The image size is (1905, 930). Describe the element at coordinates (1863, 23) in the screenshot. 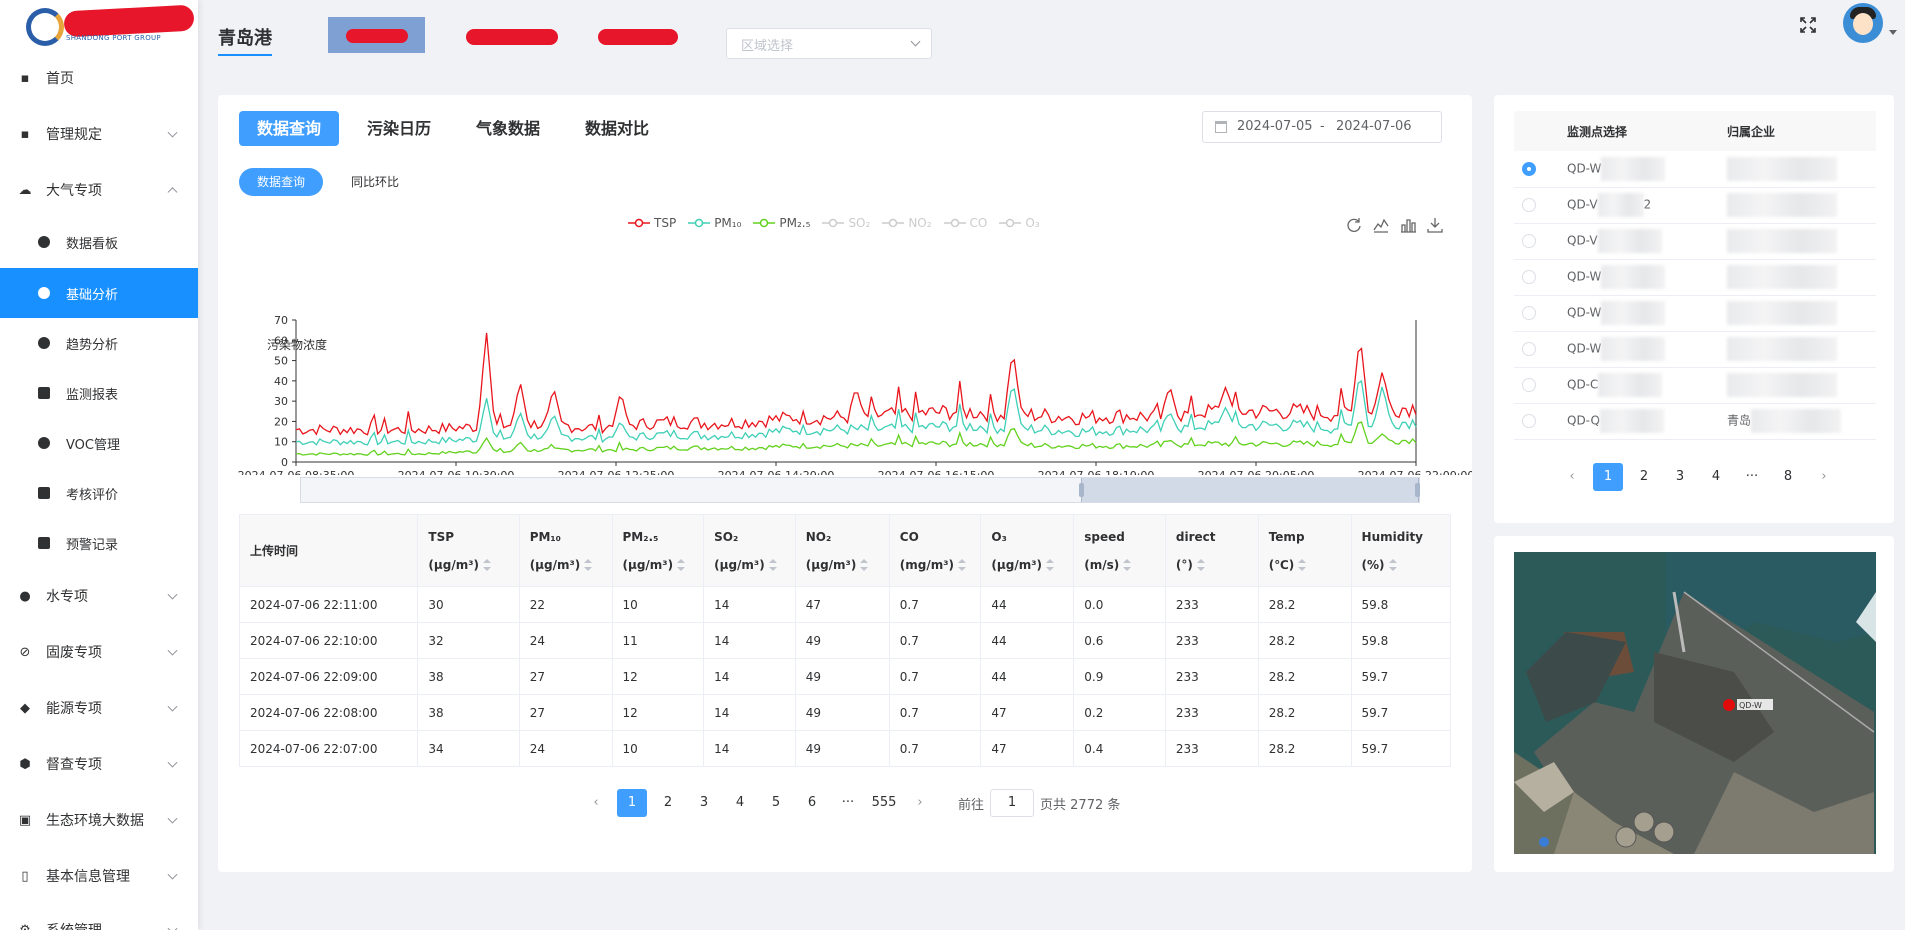

I see `avatar` at that location.